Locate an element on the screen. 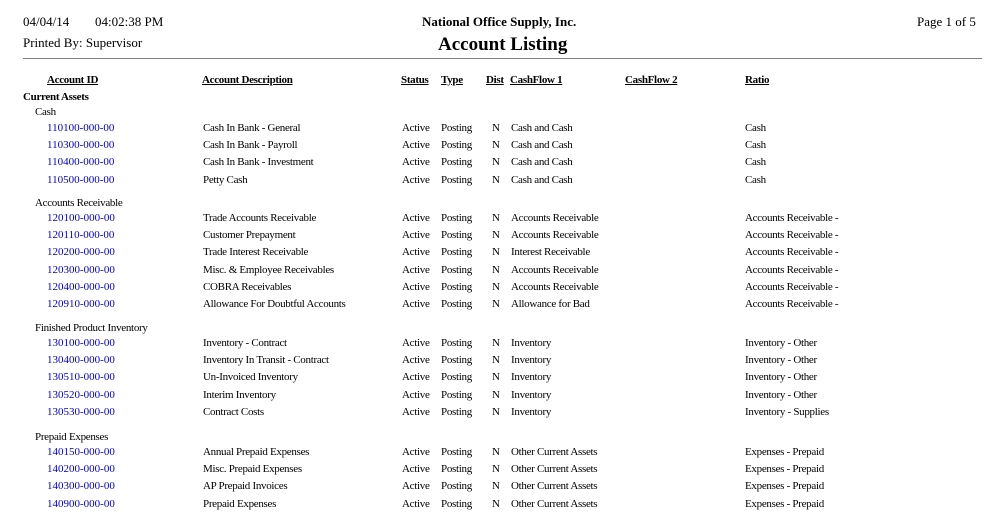 The height and width of the screenshot is (525, 992). account-id-link: 120400-000-00 is located at coordinates (81, 287).